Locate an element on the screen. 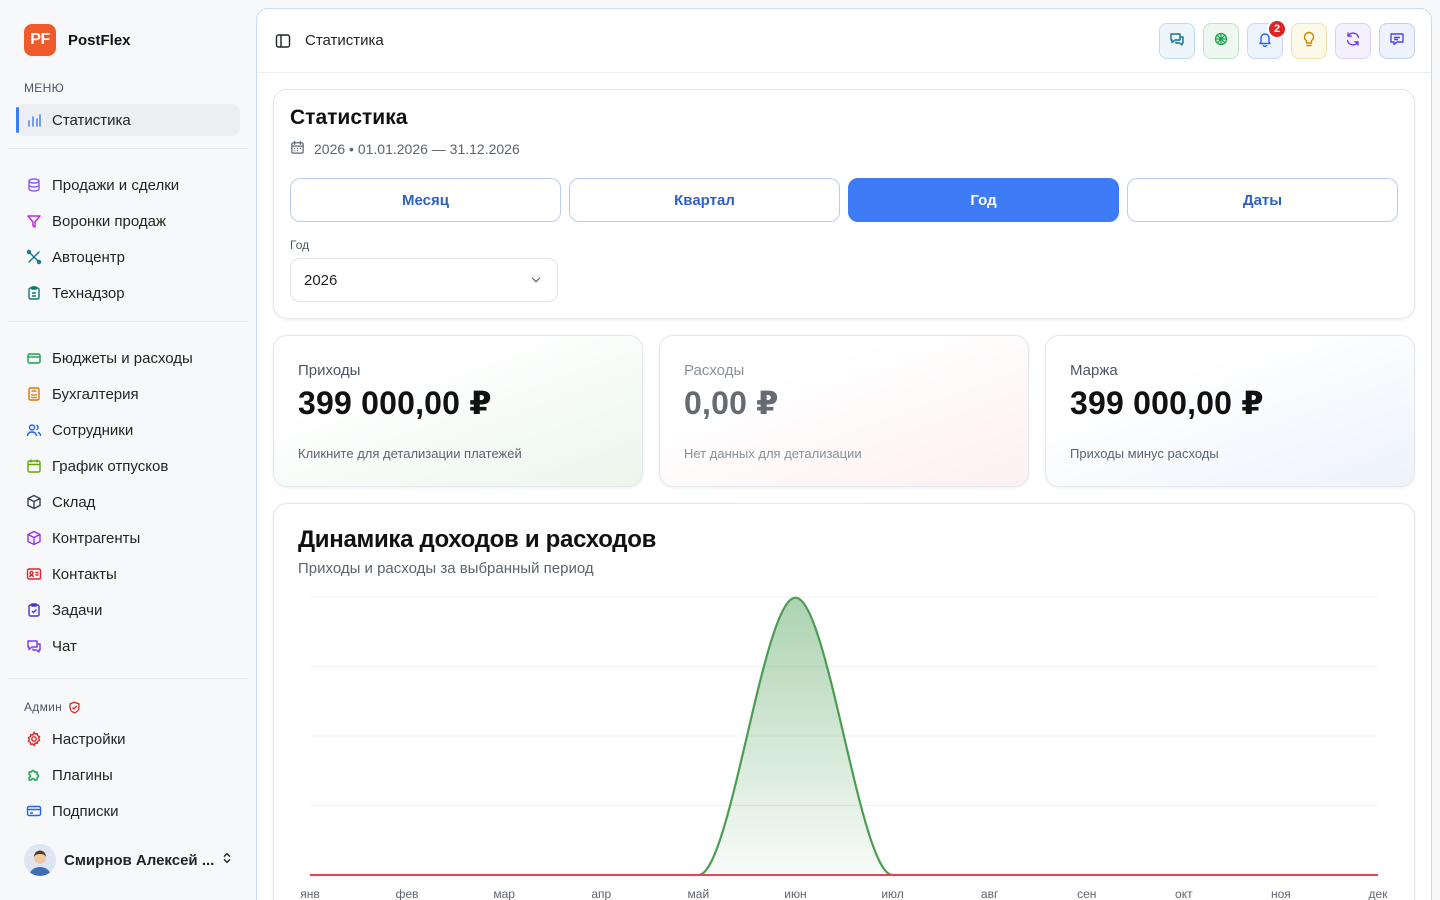 This screenshot has height=900, width=1440. sidebar-item-label: Плагины is located at coordinates (82, 775).